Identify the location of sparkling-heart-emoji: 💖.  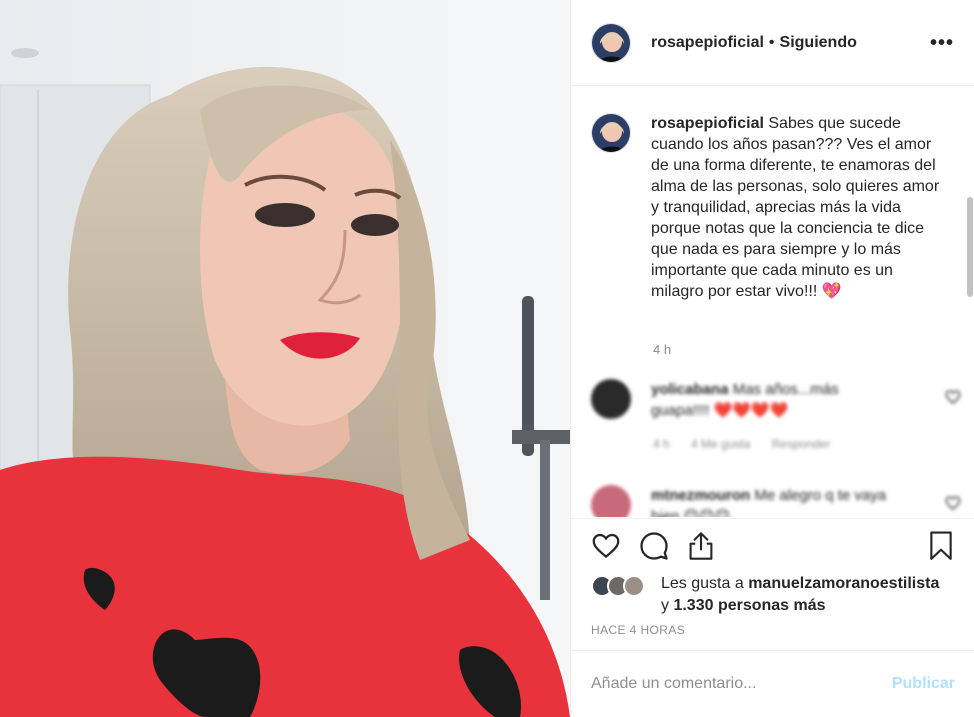
(831, 291).